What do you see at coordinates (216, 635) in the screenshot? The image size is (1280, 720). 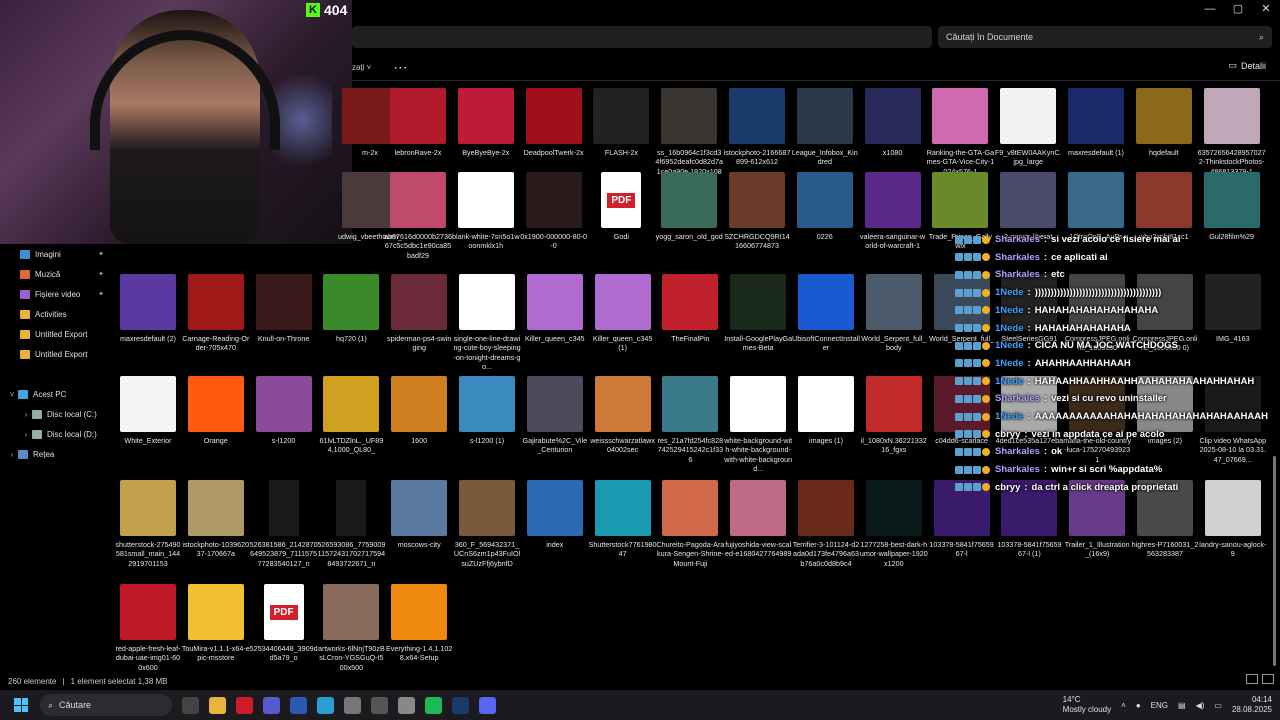 I see `file-item: TouMira-v1.1.1-x64-epic-msstore` at bounding box center [216, 635].